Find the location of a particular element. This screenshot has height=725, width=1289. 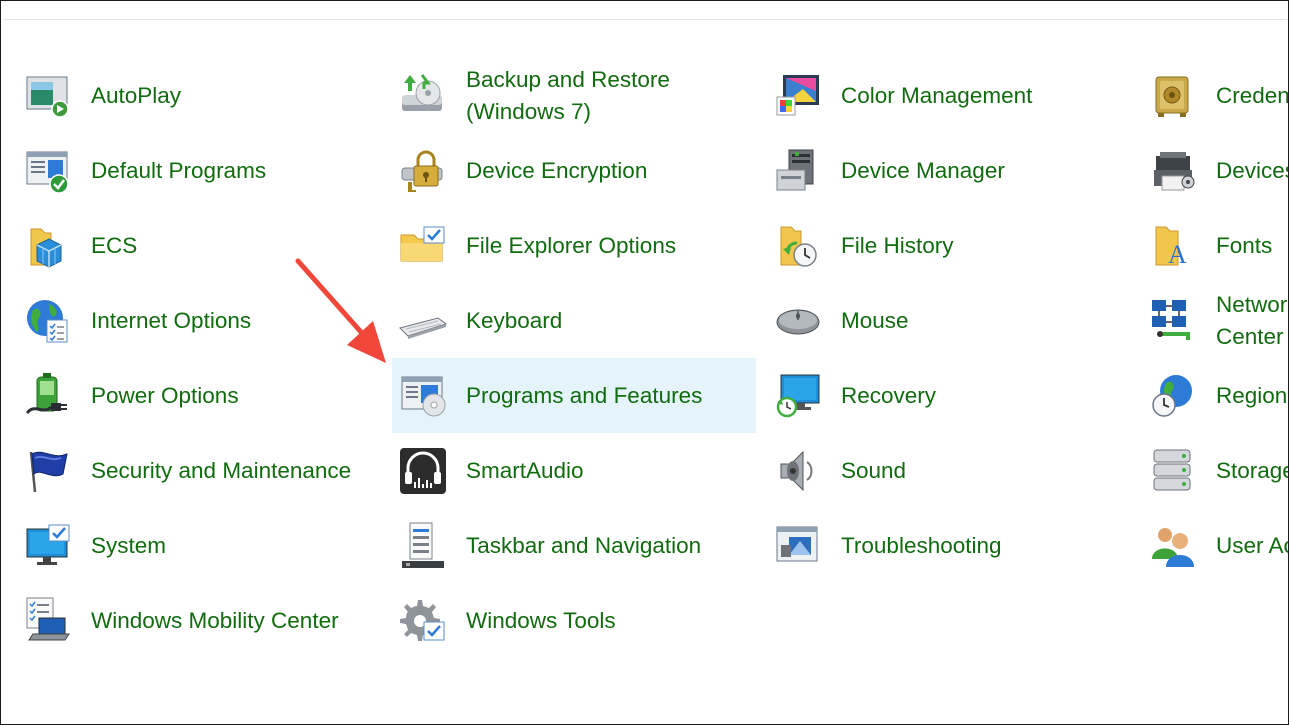

cp-item-label: Internet Options is located at coordinates (171, 320).